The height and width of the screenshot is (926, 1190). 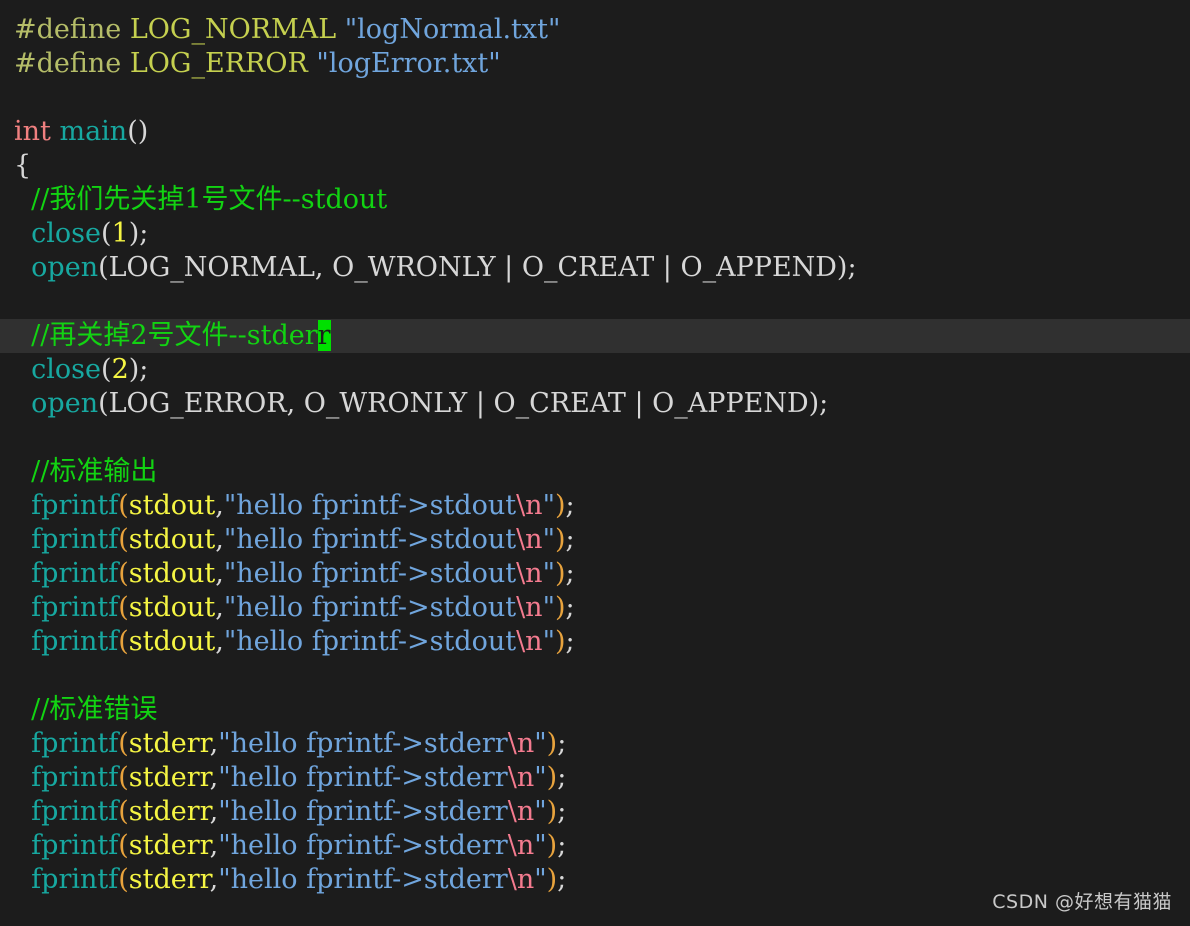 What do you see at coordinates (93, 131) in the screenshot?
I see `code-token: main` at bounding box center [93, 131].